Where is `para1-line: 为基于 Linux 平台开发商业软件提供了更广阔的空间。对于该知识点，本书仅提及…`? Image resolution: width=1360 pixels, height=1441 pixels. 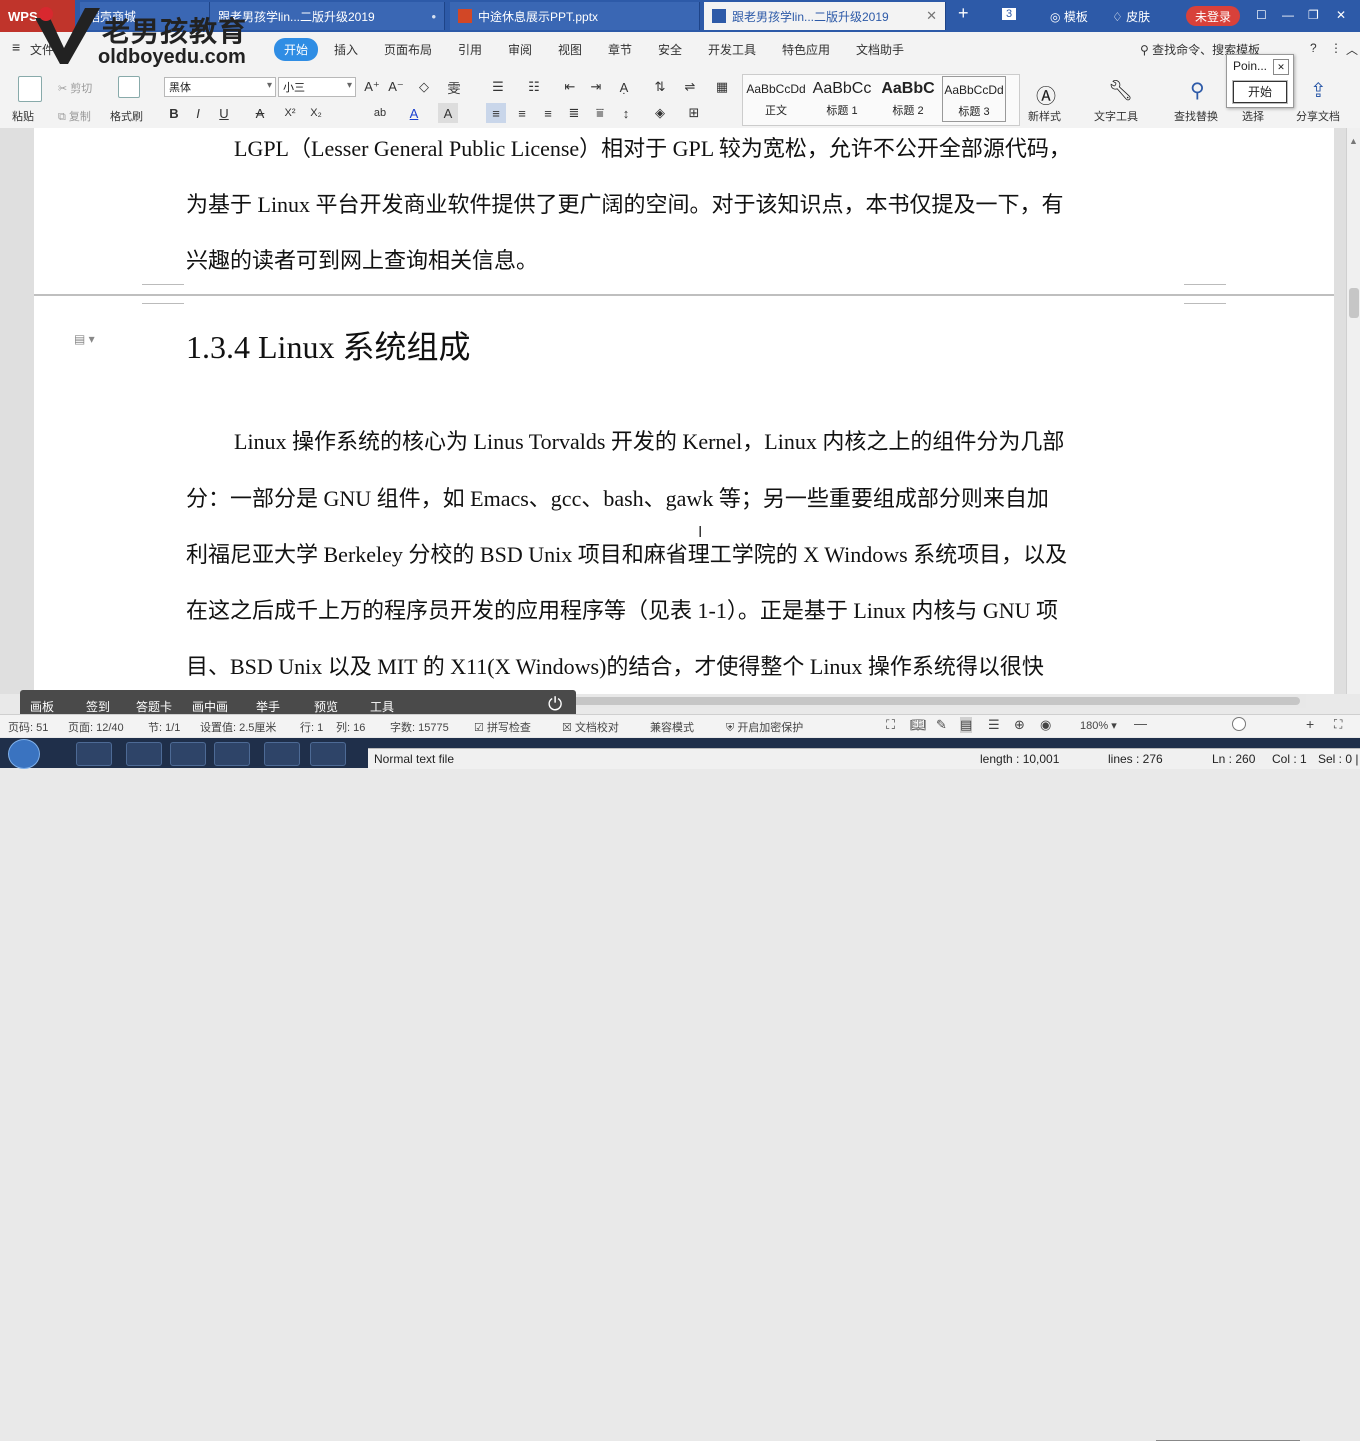 para1-line: 为基于 Linux 平台开发商业软件提供了更广阔的空间。对于该知识点，本书仅提及… is located at coordinates (686, 203).